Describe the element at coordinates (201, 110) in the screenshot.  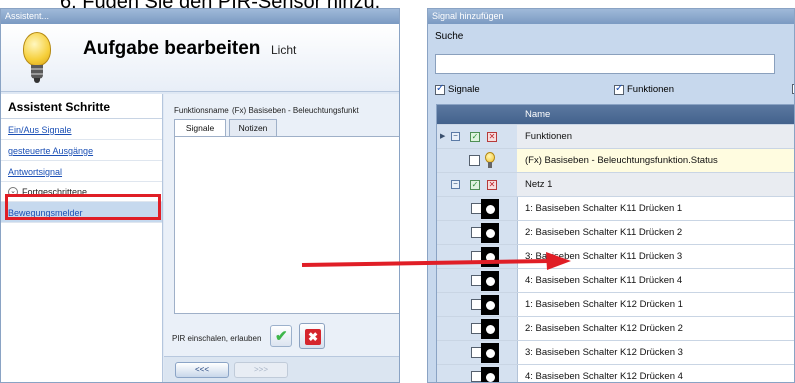
I see `function-name-label: Funktionsname` at that location.